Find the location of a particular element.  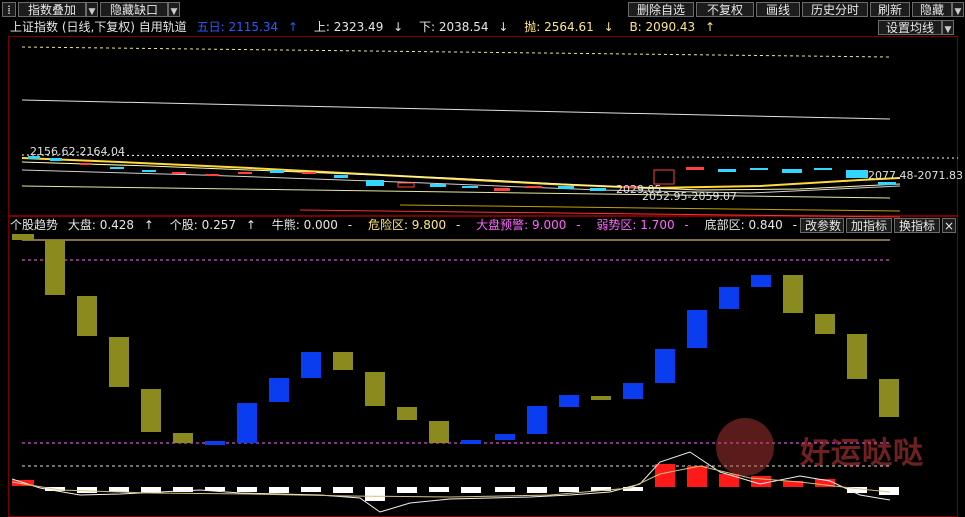

watermark-text: 好运哒哒 is located at coordinates (862, 453).